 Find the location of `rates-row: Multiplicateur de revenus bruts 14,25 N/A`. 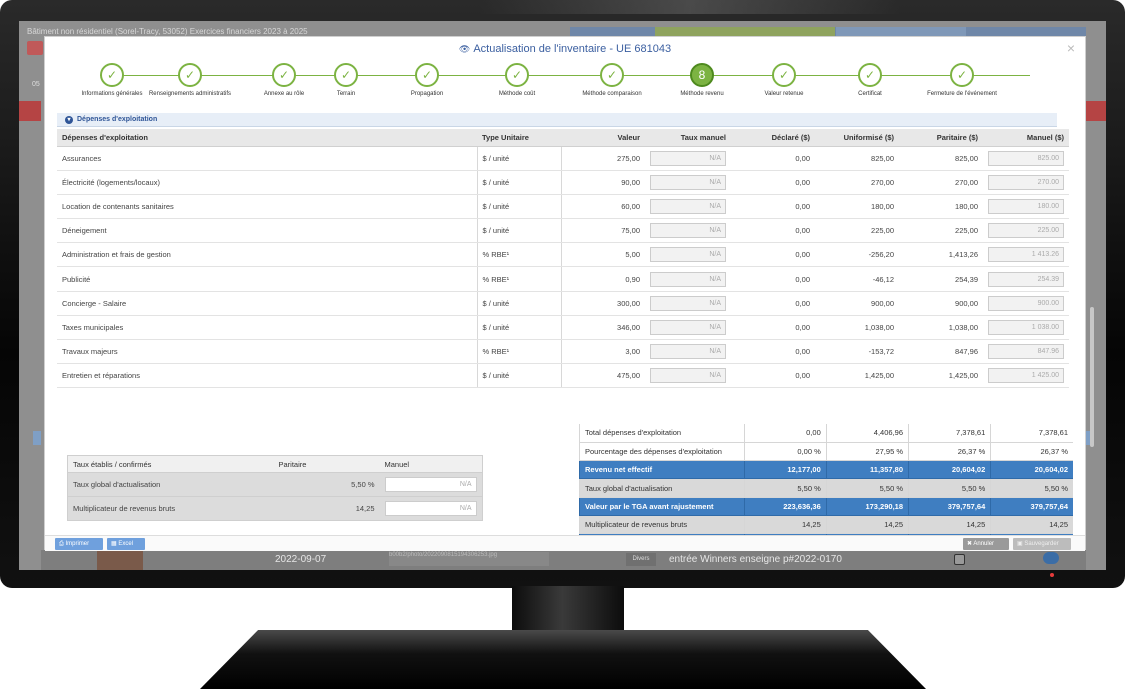

rates-row: Multiplicateur de revenus bruts 14,25 N/A is located at coordinates (274, 508).